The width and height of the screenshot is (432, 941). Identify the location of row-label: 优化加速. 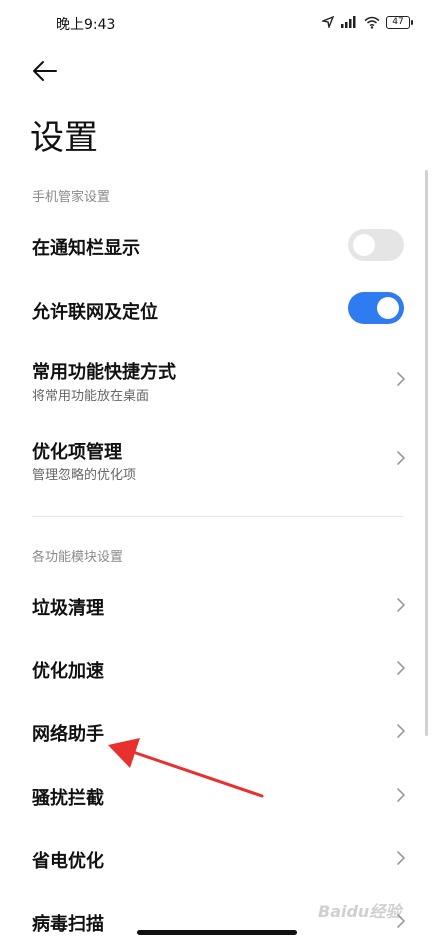
(68, 671).